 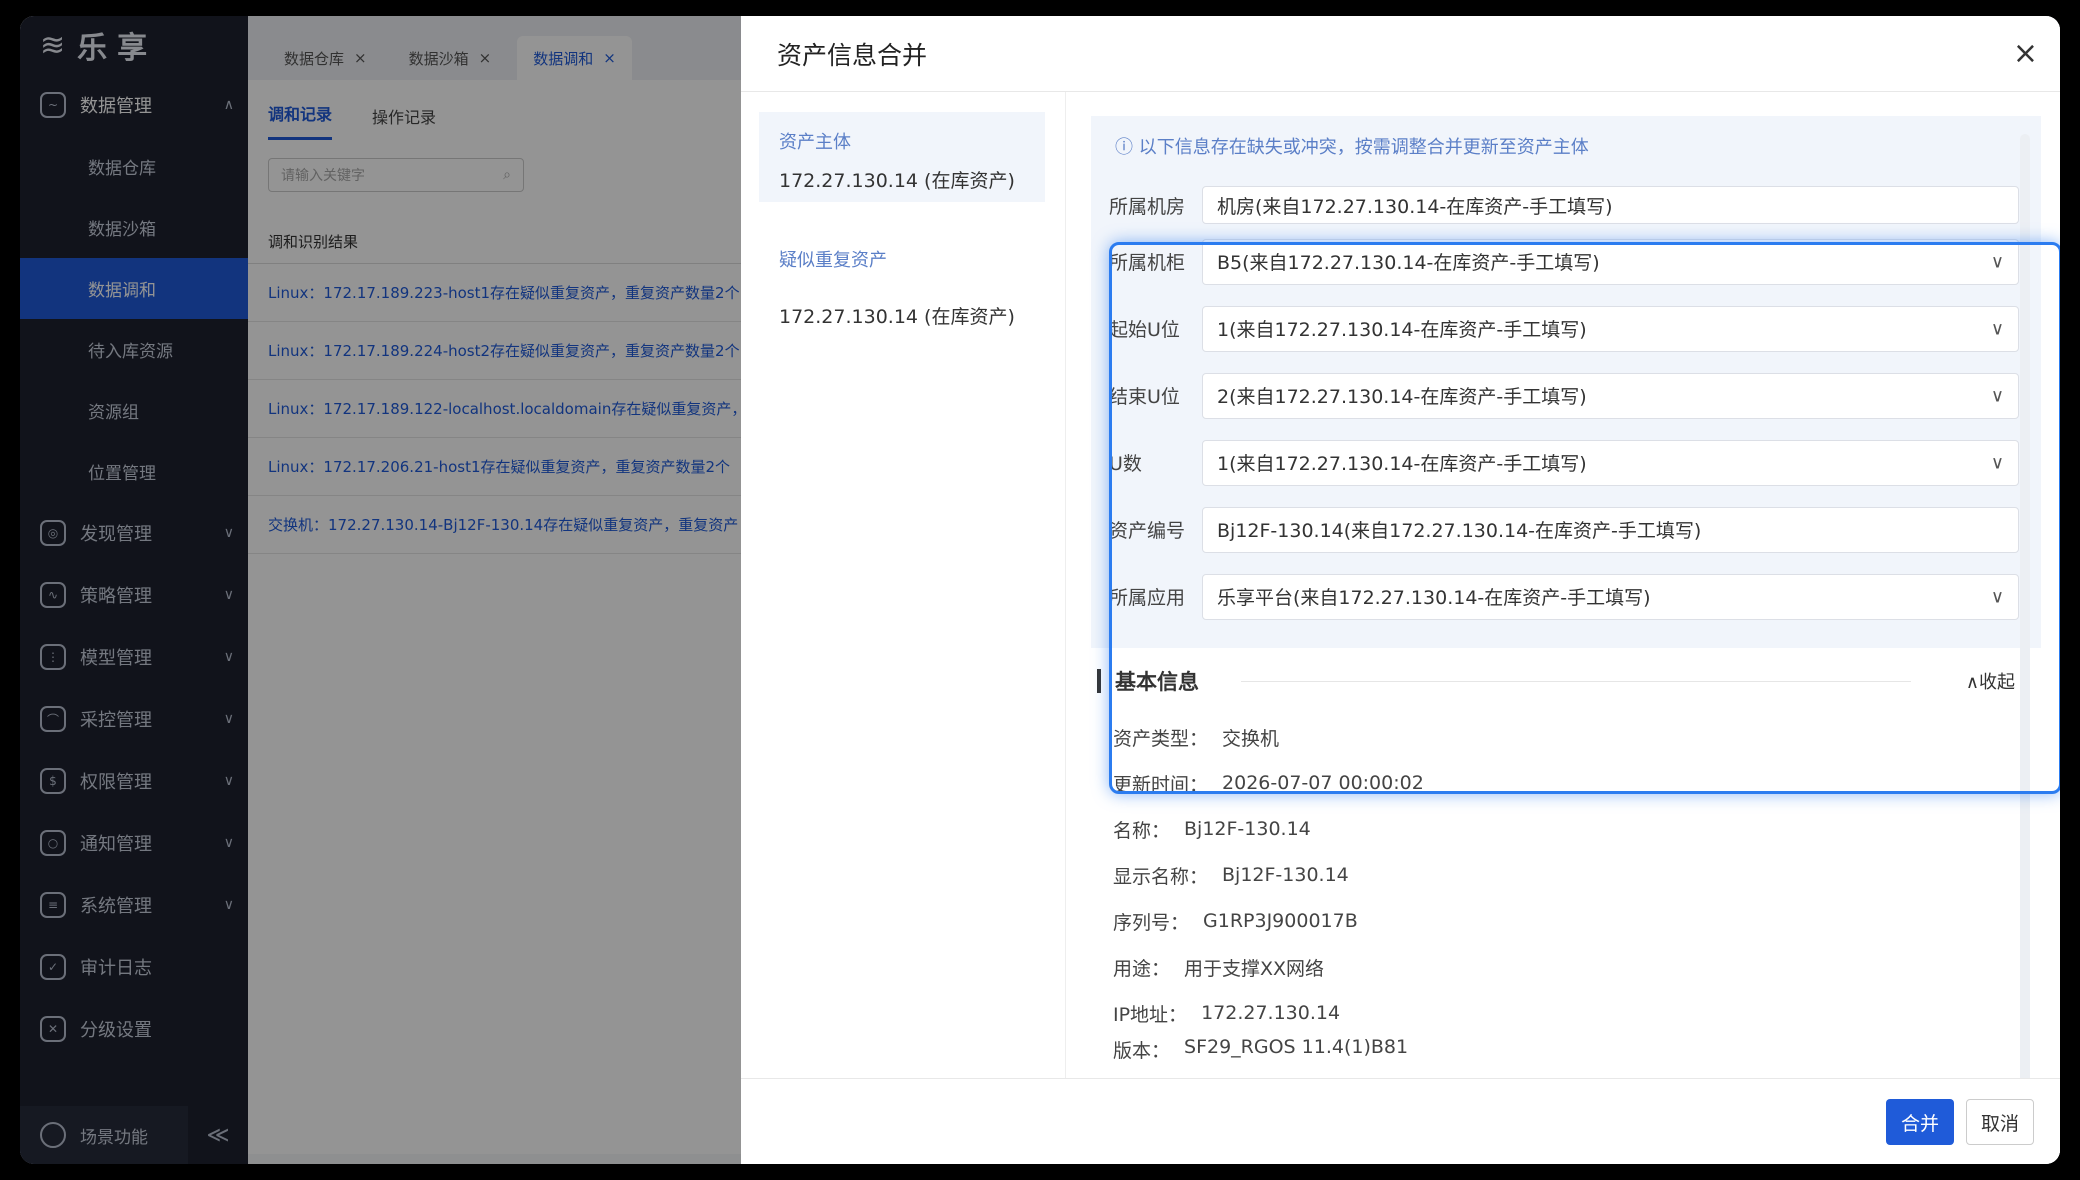 What do you see at coordinates (1400, 54) in the screenshot?
I see `drawer-title: 资产信息合并` at bounding box center [1400, 54].